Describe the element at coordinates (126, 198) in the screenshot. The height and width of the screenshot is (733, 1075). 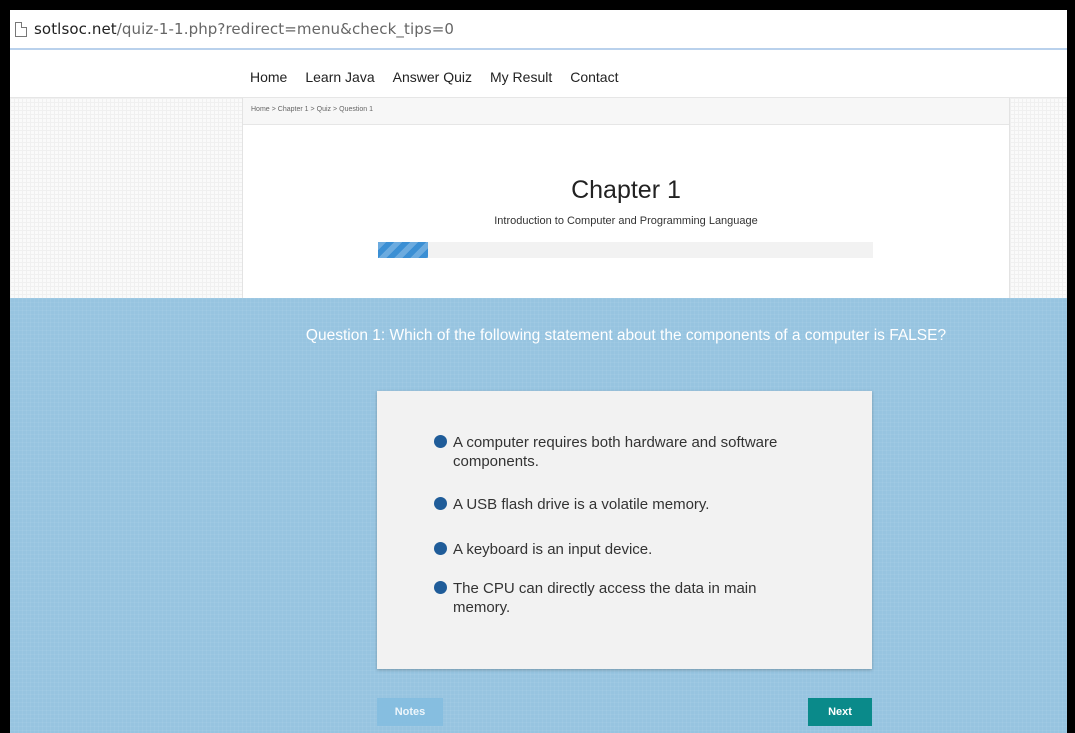
I see `background-pattern-left` at that location.